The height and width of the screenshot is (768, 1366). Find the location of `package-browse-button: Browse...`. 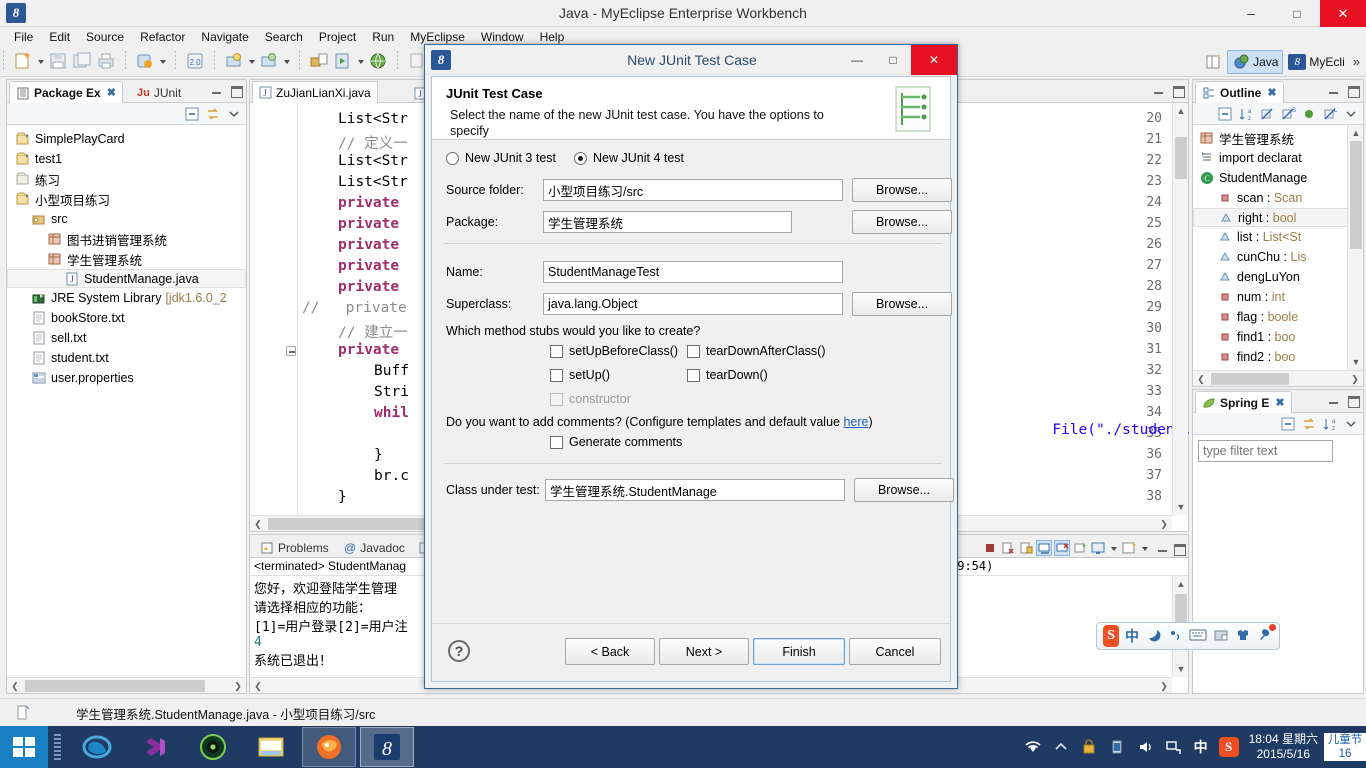

package-browse-button: Browse... is located at coordinates (902, 222).